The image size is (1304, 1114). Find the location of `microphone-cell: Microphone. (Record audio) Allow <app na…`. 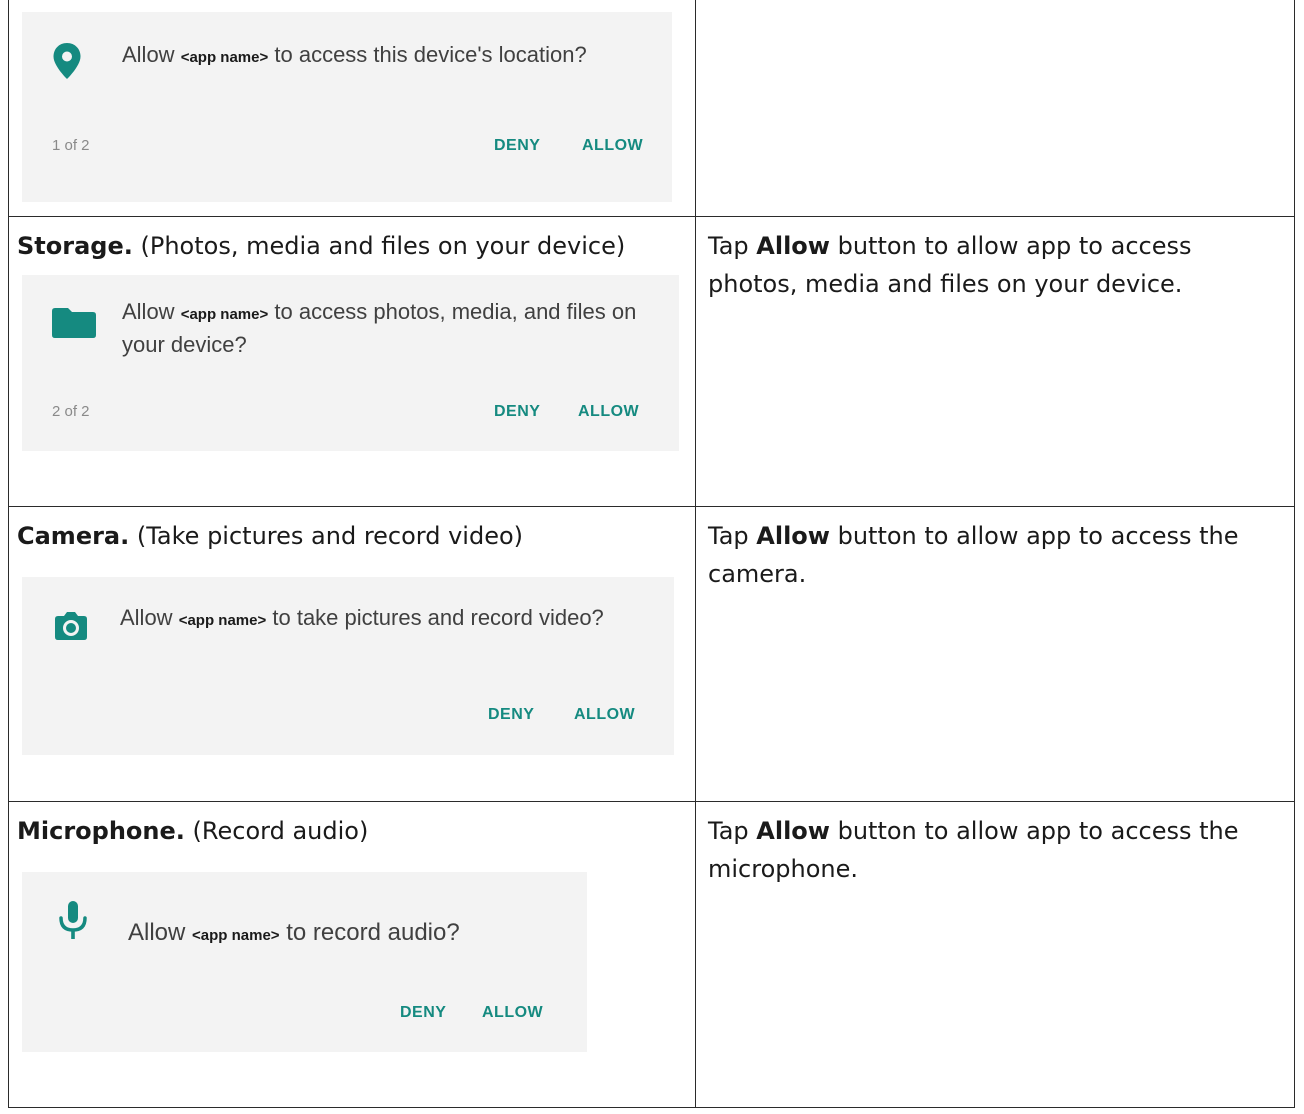

microphone-cell: Microphone. (Record audio) Allow <app na… is located at coordinates (352, 954).